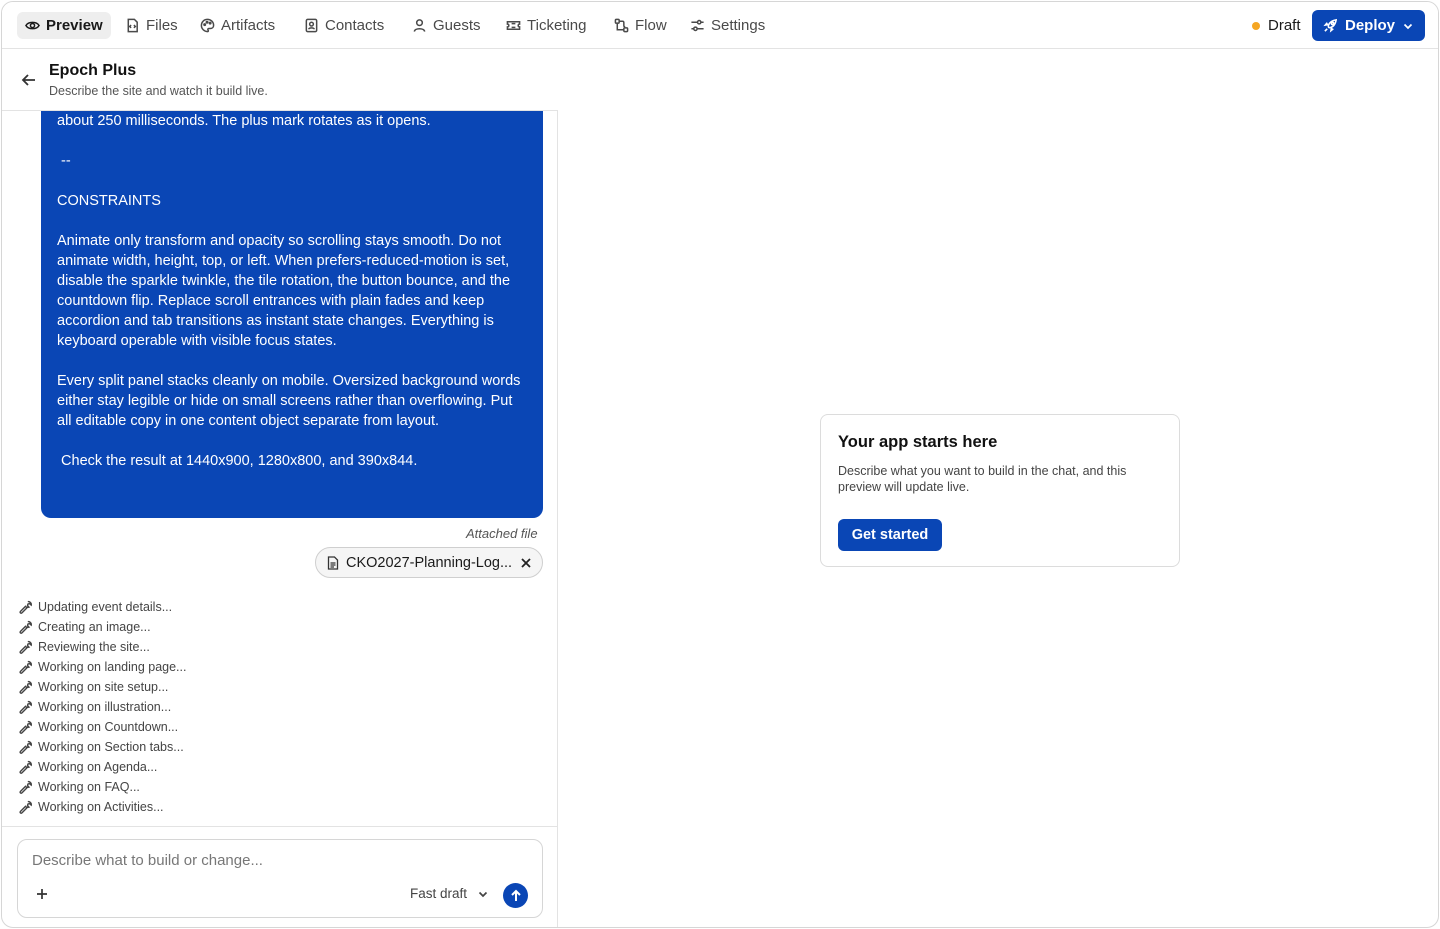  I want to click on user-icon, so click(419, 25).